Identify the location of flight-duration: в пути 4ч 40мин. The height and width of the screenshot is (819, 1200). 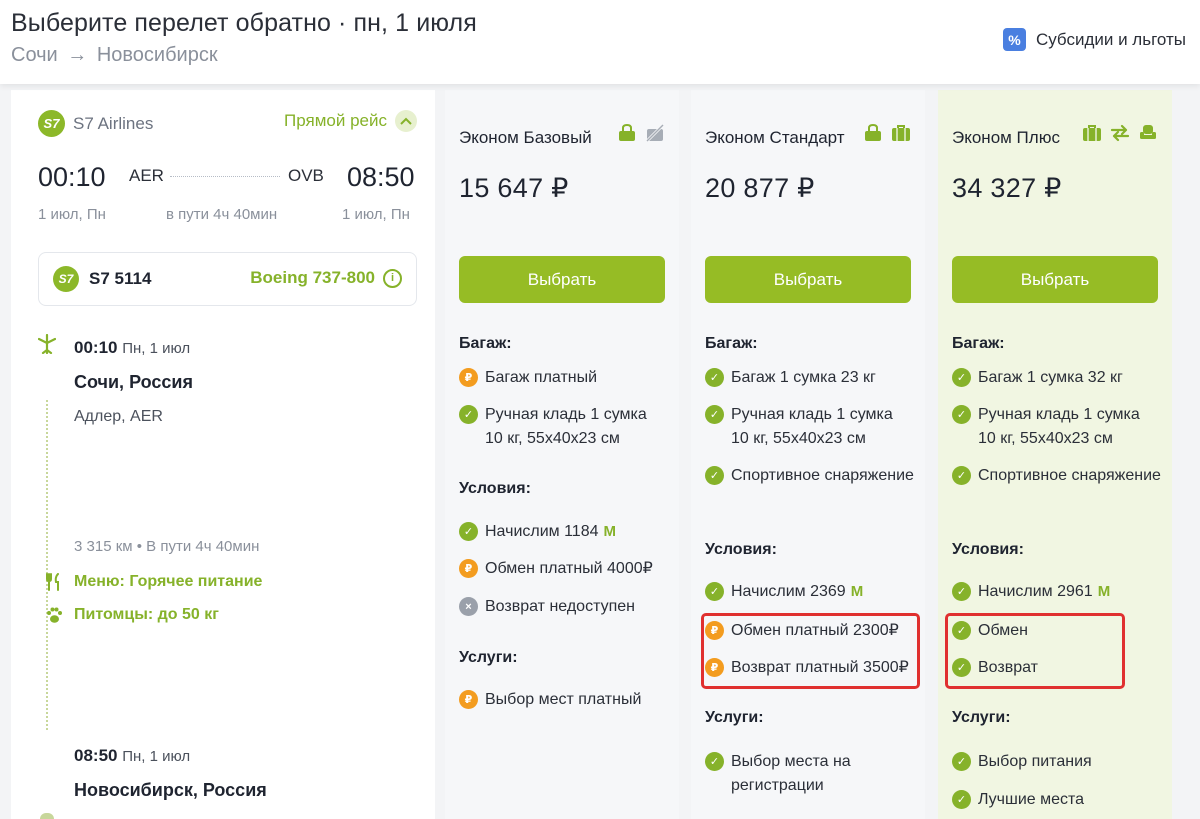
(222, 214).